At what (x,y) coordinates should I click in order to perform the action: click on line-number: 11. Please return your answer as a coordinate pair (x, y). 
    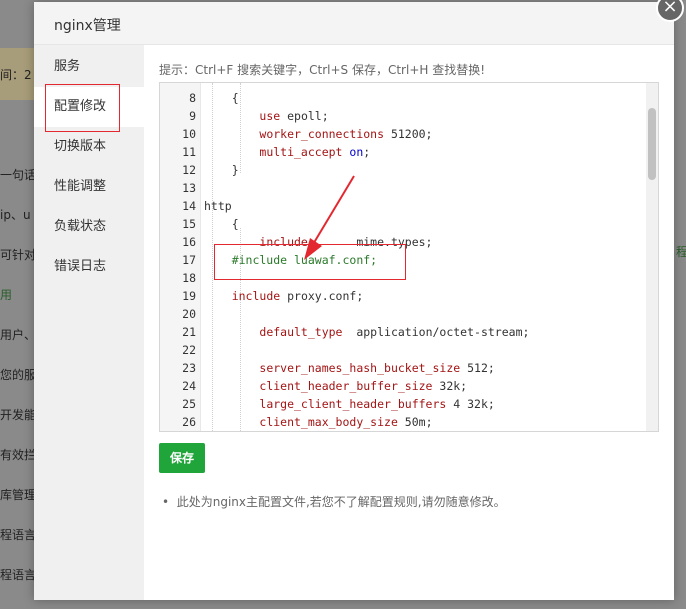
    Looking at the image, I should click on (189, 152).